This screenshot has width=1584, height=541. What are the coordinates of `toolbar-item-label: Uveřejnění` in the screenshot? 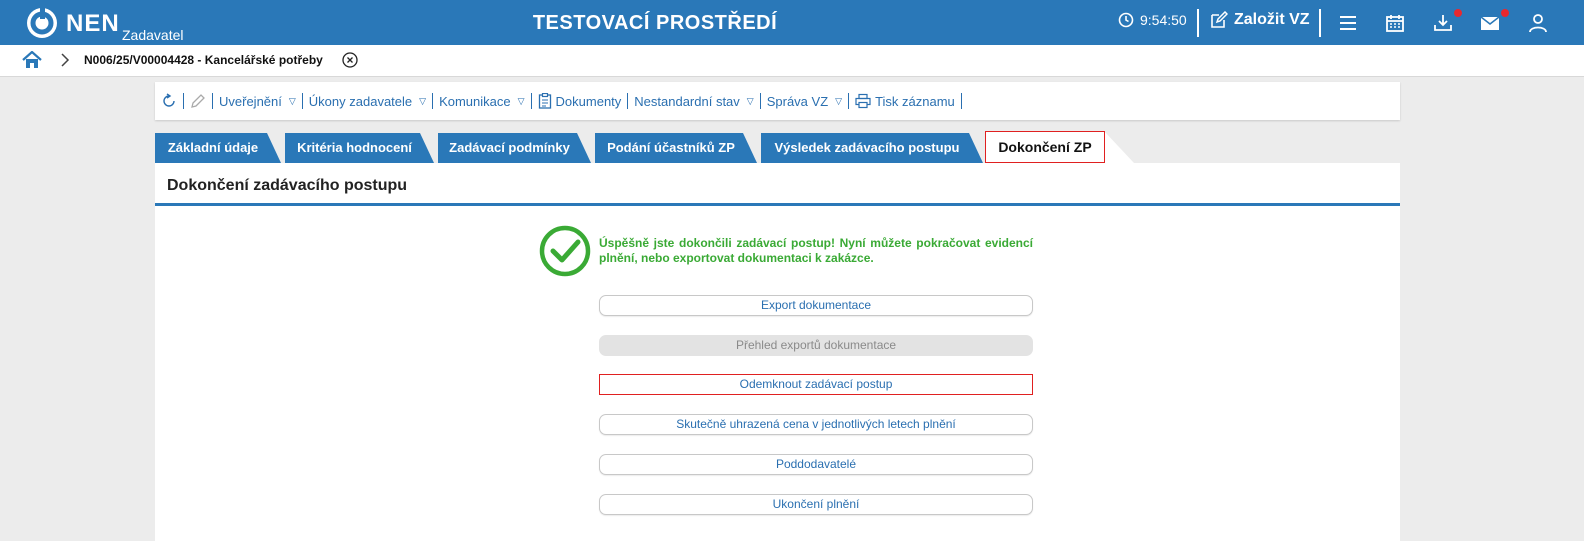 It's located at (250, 101).